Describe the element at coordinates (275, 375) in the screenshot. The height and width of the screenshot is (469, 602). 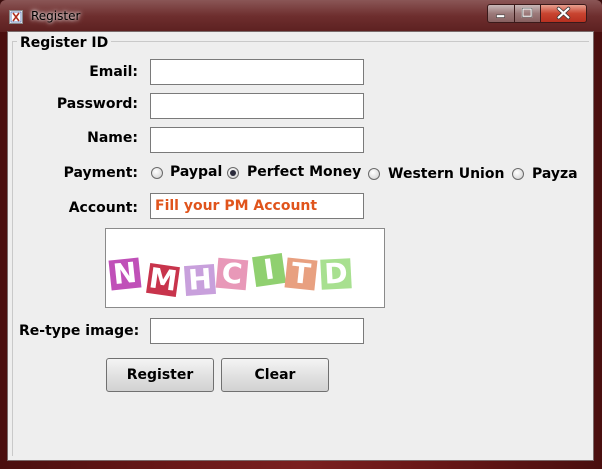
I see `clear-button: Clear` at that location.